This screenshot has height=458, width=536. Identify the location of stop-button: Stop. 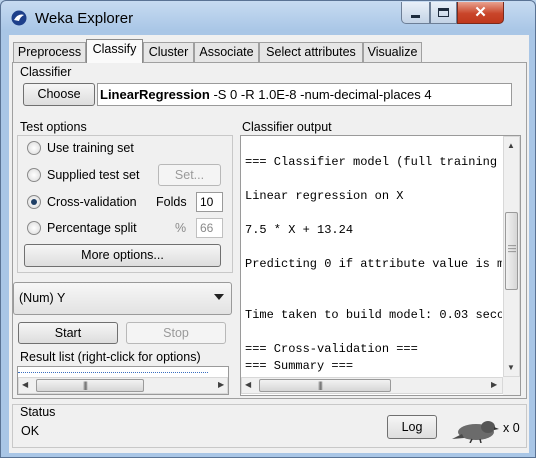
(176, 333).